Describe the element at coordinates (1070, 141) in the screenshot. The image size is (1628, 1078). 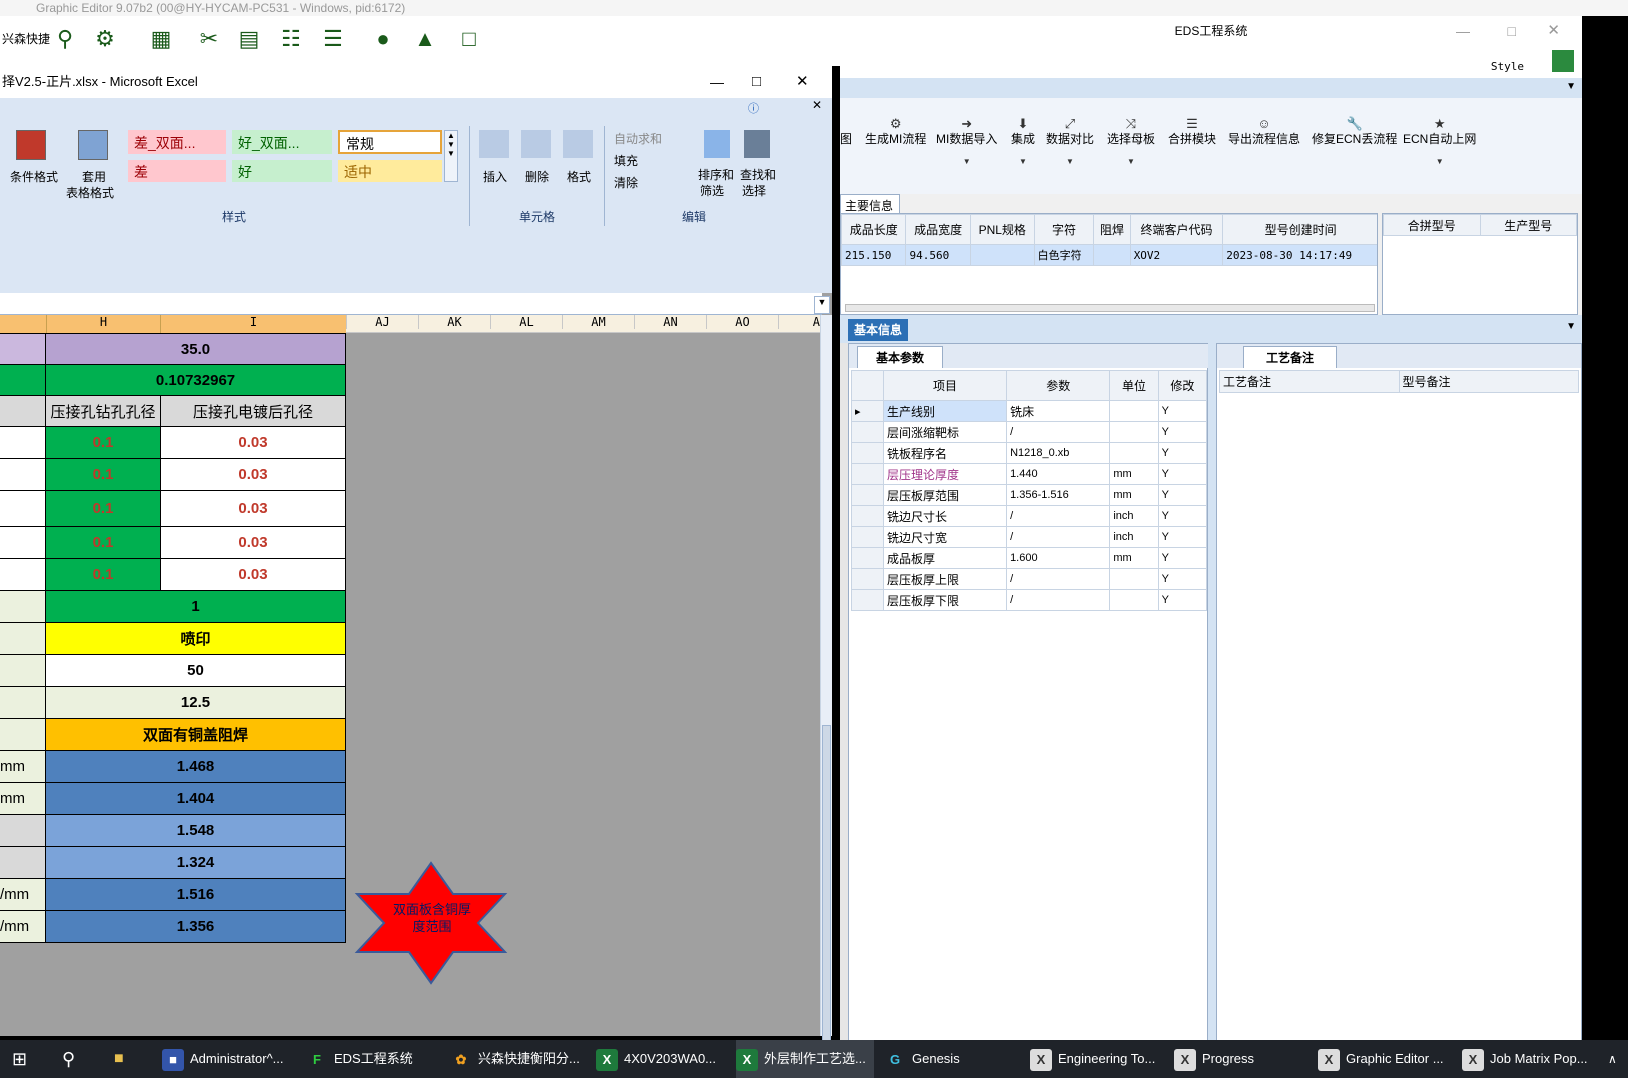
I see `data-compare-button: ⤢ 数据对比 ▼` at that location.